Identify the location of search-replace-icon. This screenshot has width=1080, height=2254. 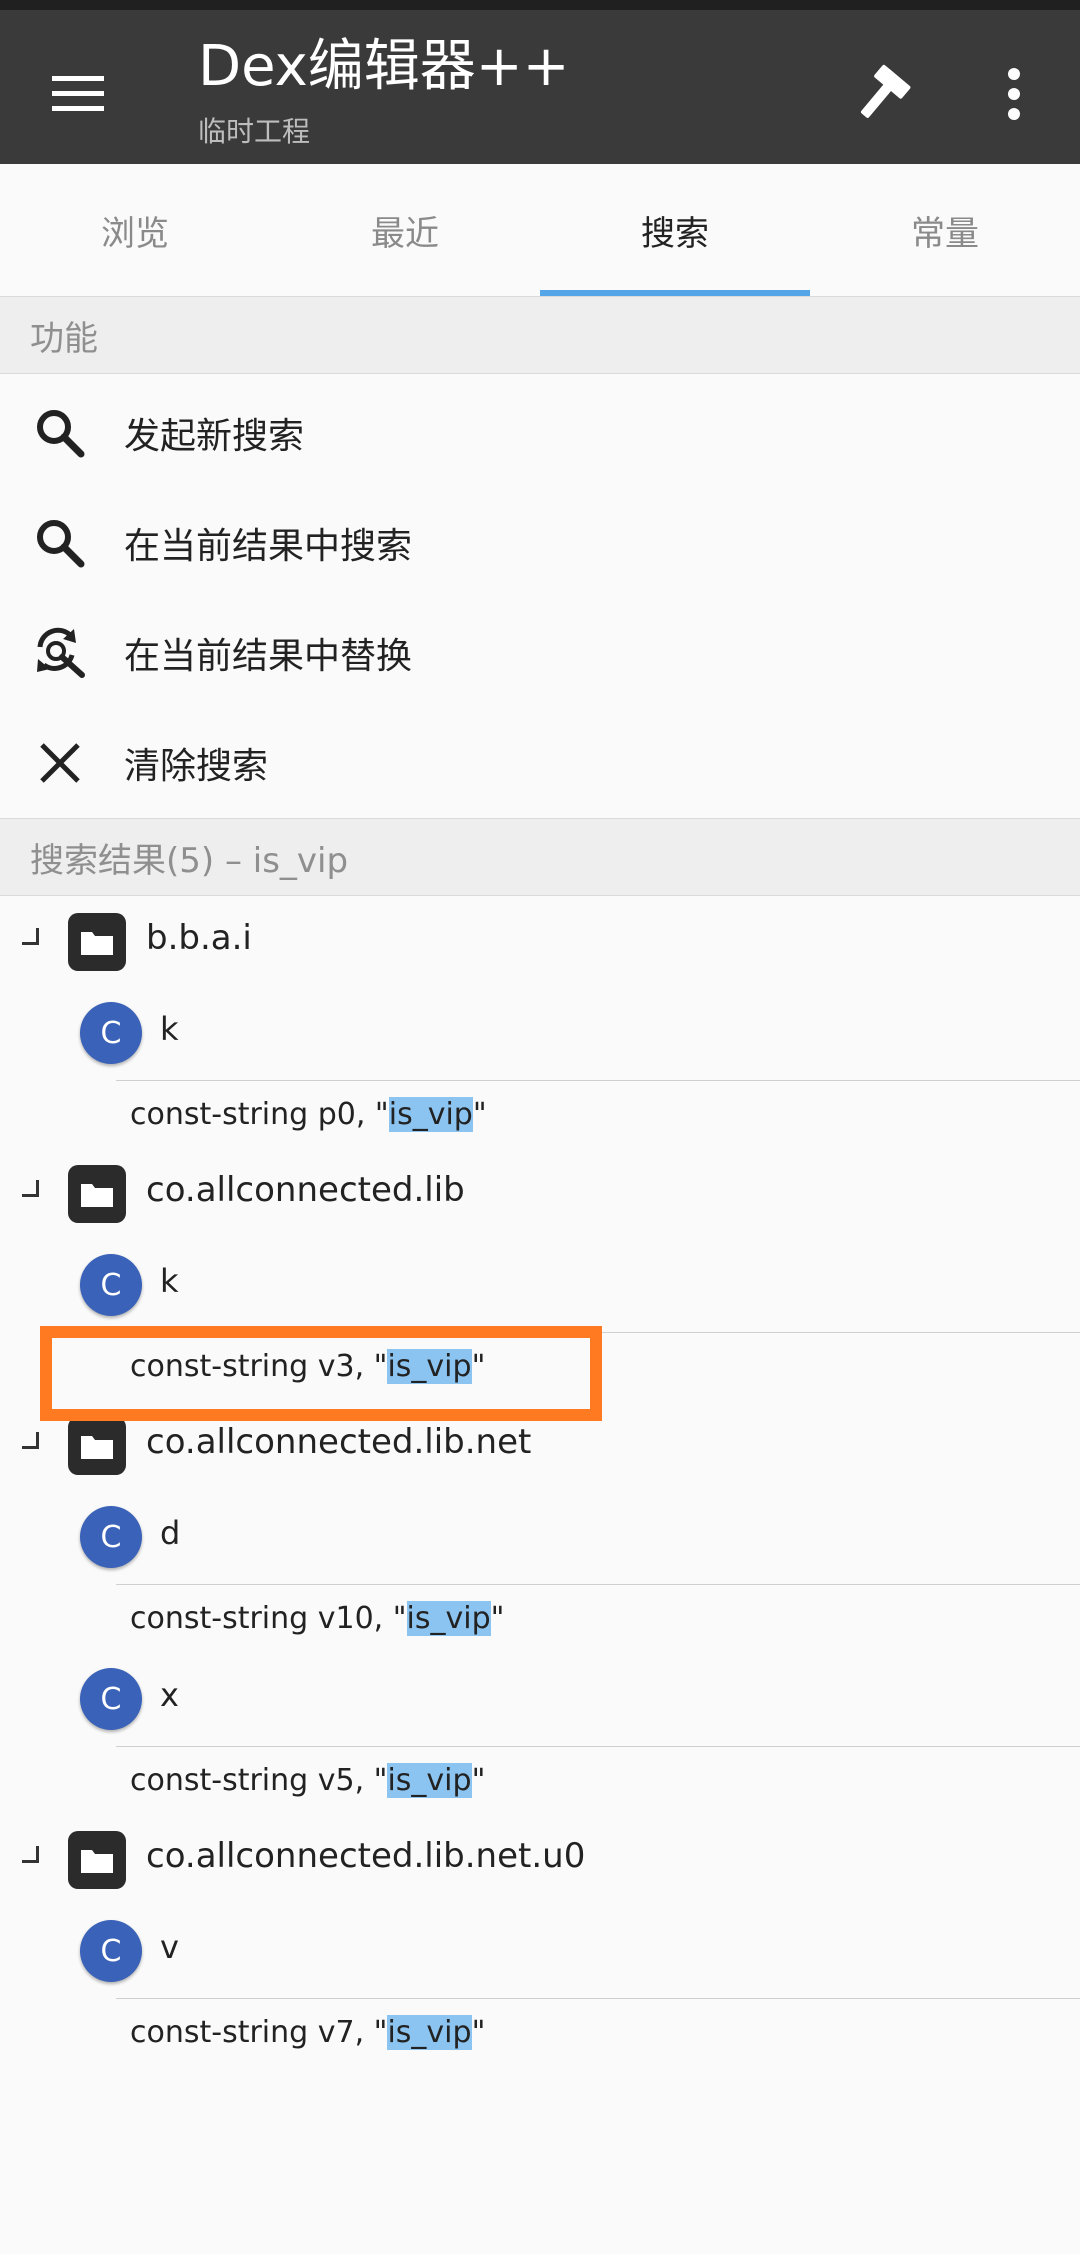
(60, 653).